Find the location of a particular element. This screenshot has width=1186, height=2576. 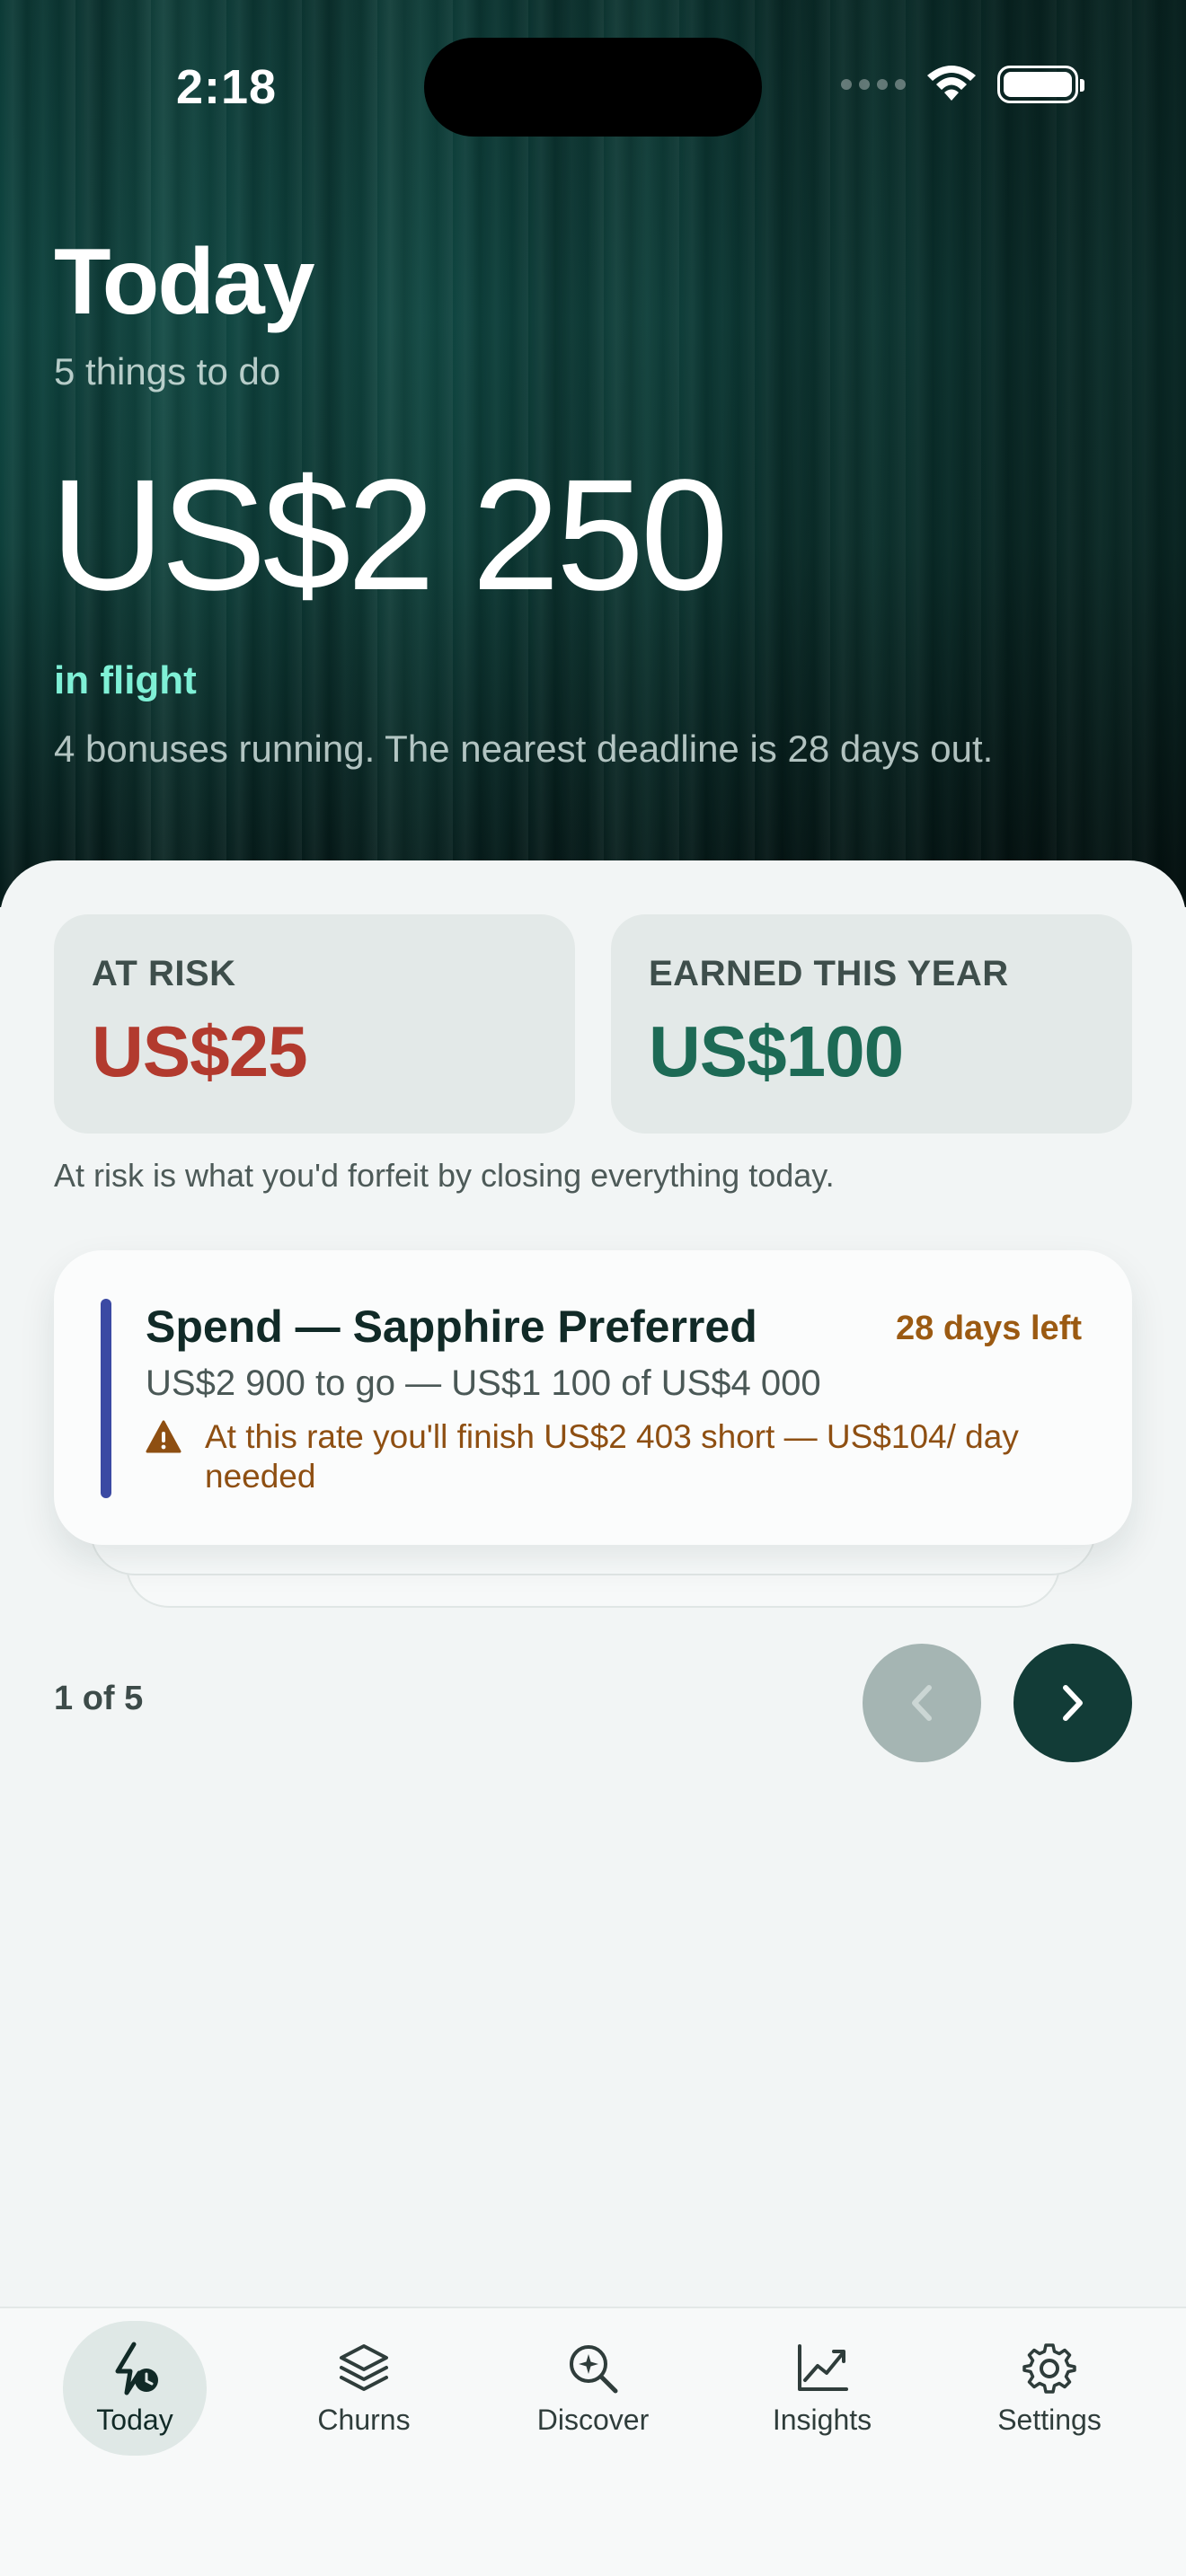

tab-insights: Insights is located at coordinates (822, 2388).